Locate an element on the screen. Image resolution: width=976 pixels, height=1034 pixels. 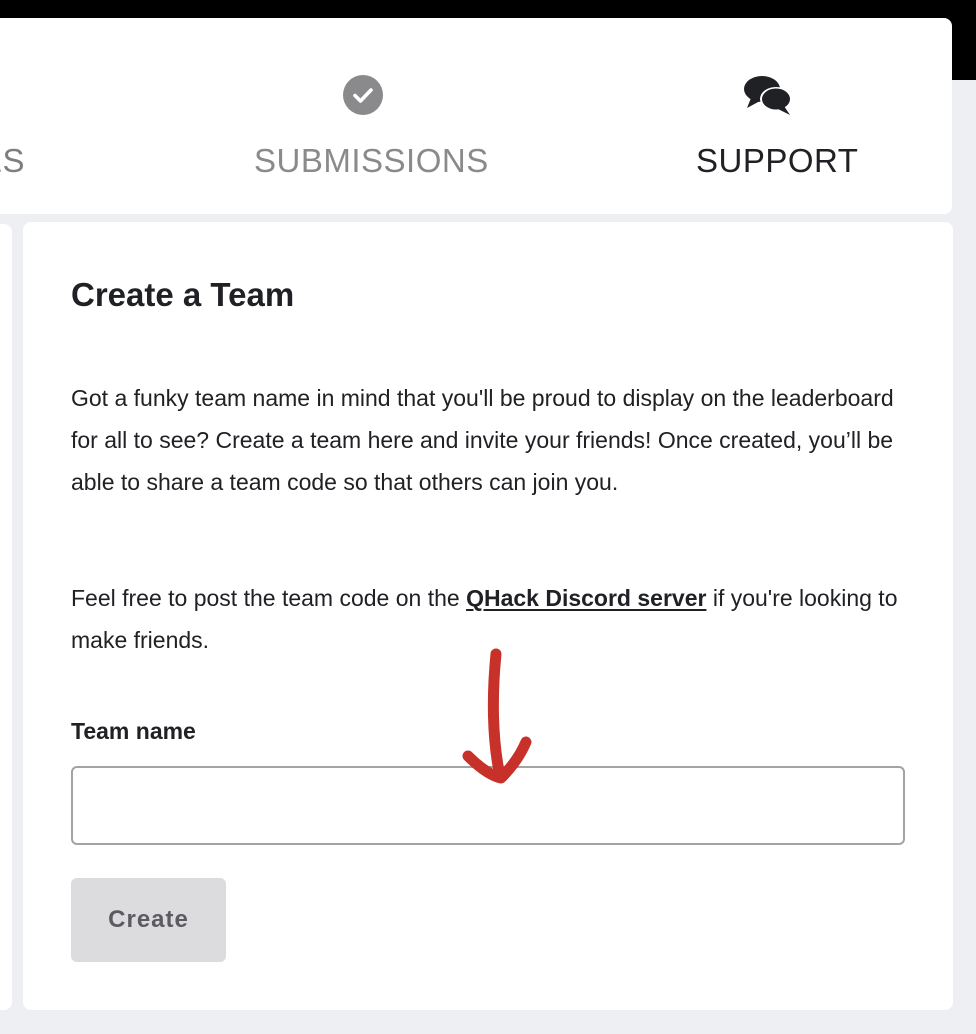
discord-server-link: QHack Discord server is located at coordinates (586, 598).